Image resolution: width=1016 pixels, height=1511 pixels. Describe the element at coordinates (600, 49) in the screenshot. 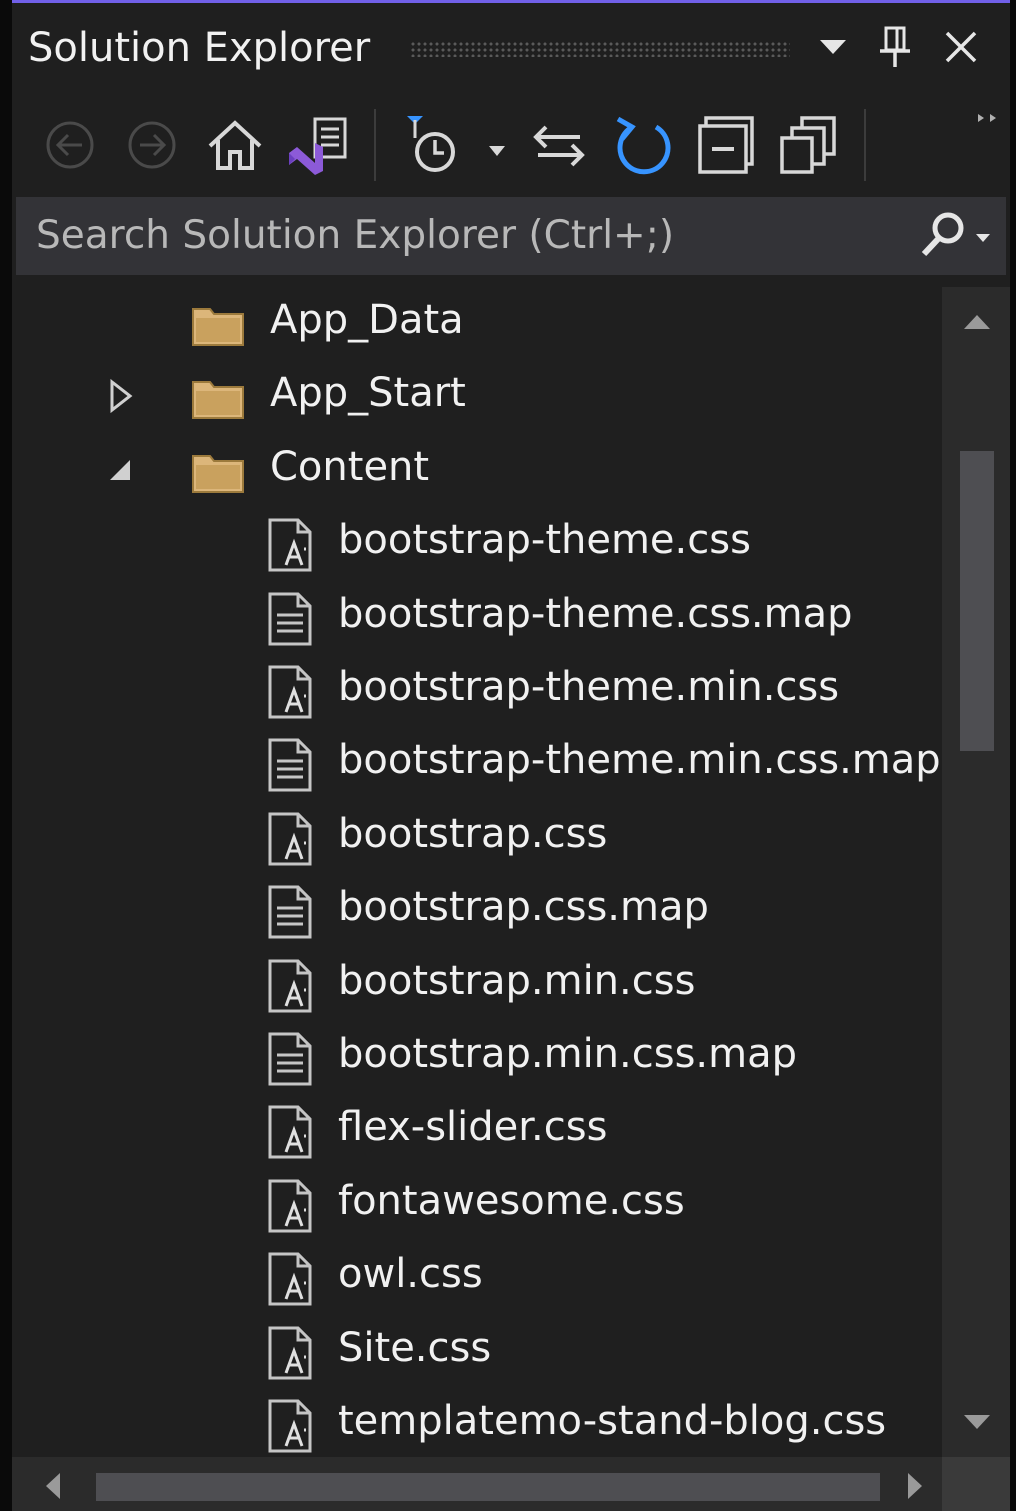

I see `drag-grip` at that location.